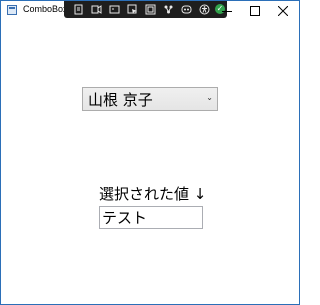 This screenshot has height=305, width=320. Describe the element at coordinates (132, 9) in the screenshot. I see `select-element-icon` at that location.